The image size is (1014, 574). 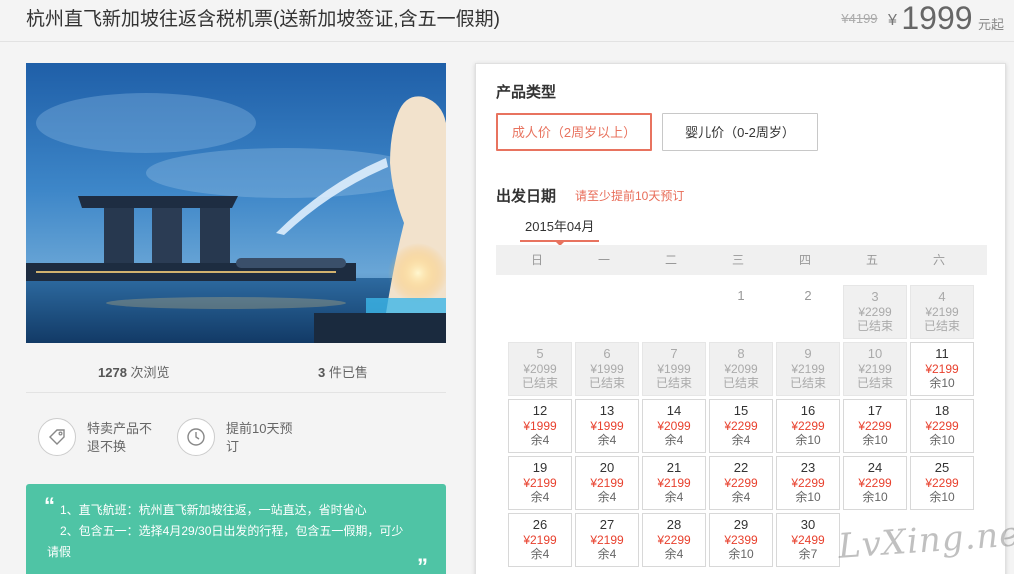 What do you see at coordinates (674, 540) in the screenshot?
I see `calendar-day: 28 ¥2299 余4` at bounding box center [674, 540].